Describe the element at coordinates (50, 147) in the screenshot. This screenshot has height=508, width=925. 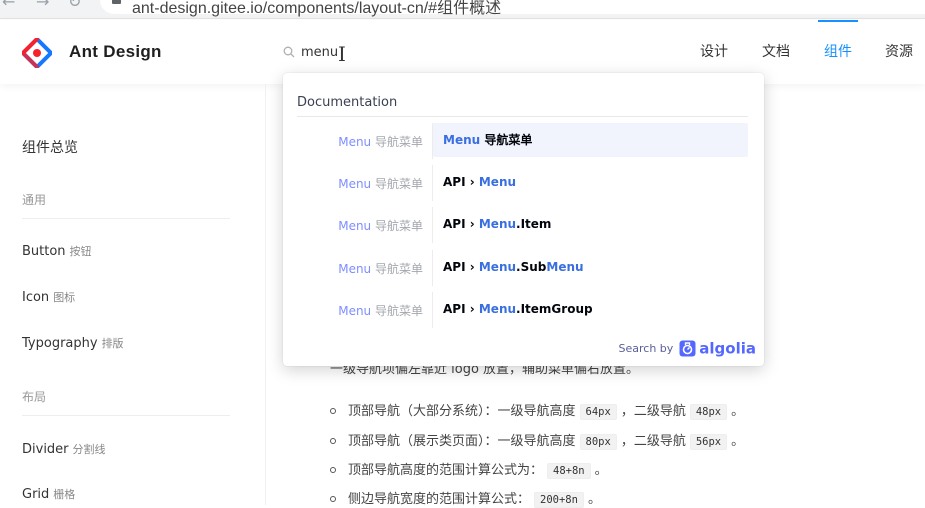
I see `sidebar-item-overview: 组件总览` at that location.